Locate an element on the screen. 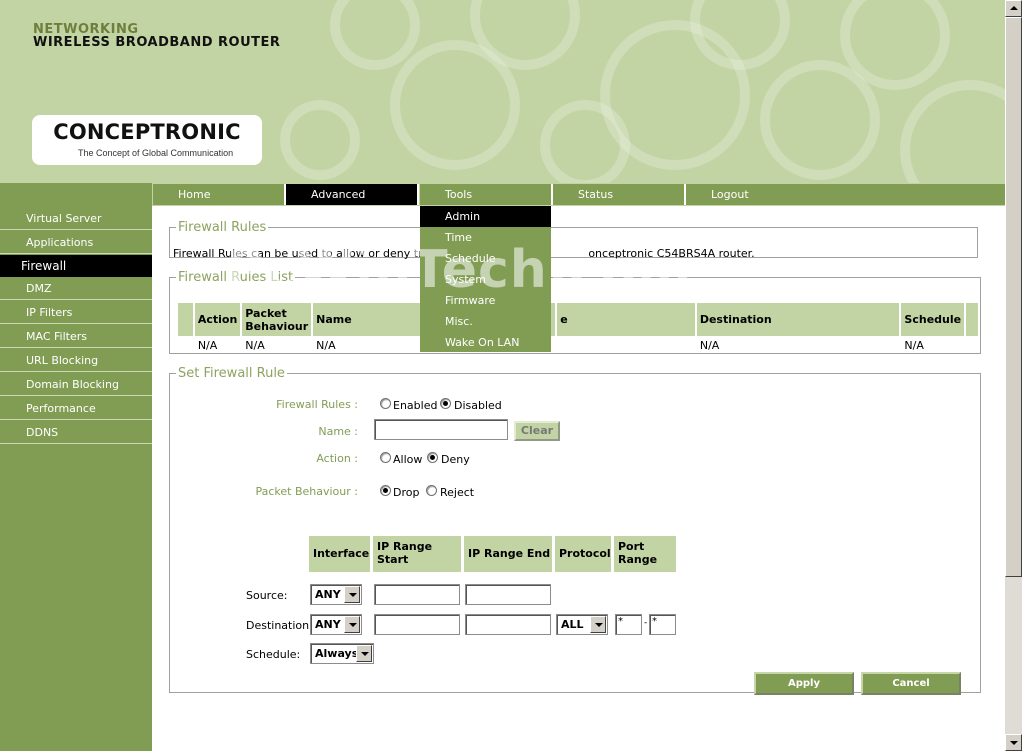 The height and width of the screenshot is (751, 1022). deny-label: Deny is located at coordinates (455, 459).